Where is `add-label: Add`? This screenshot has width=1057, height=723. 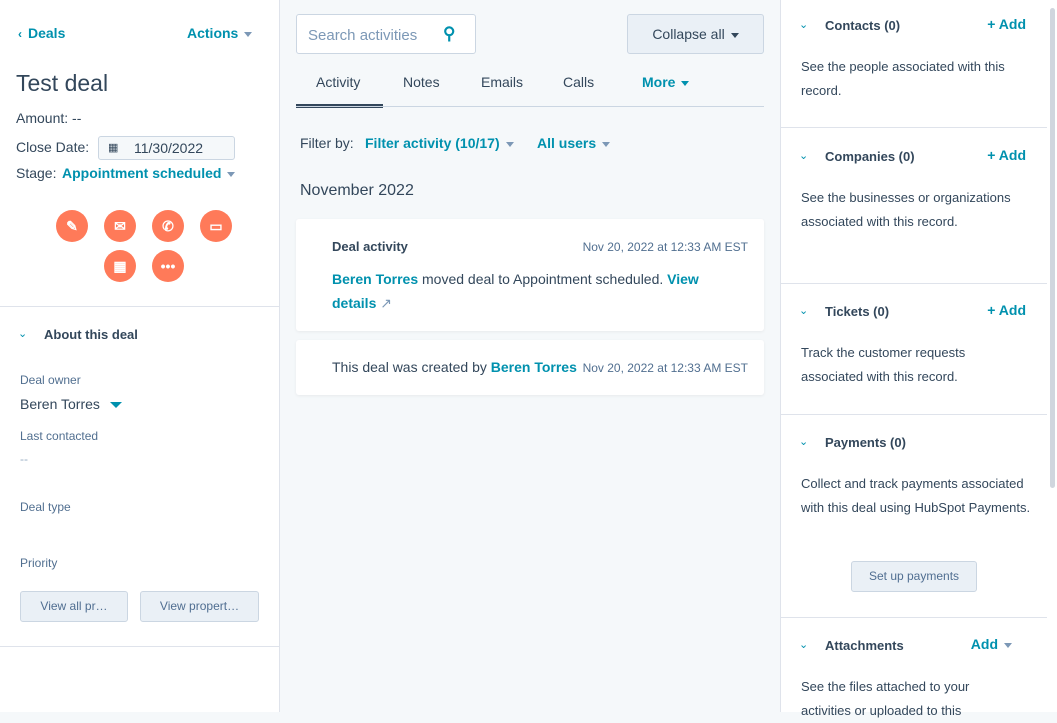
add-label: Add is located at coordinates (984, 644).